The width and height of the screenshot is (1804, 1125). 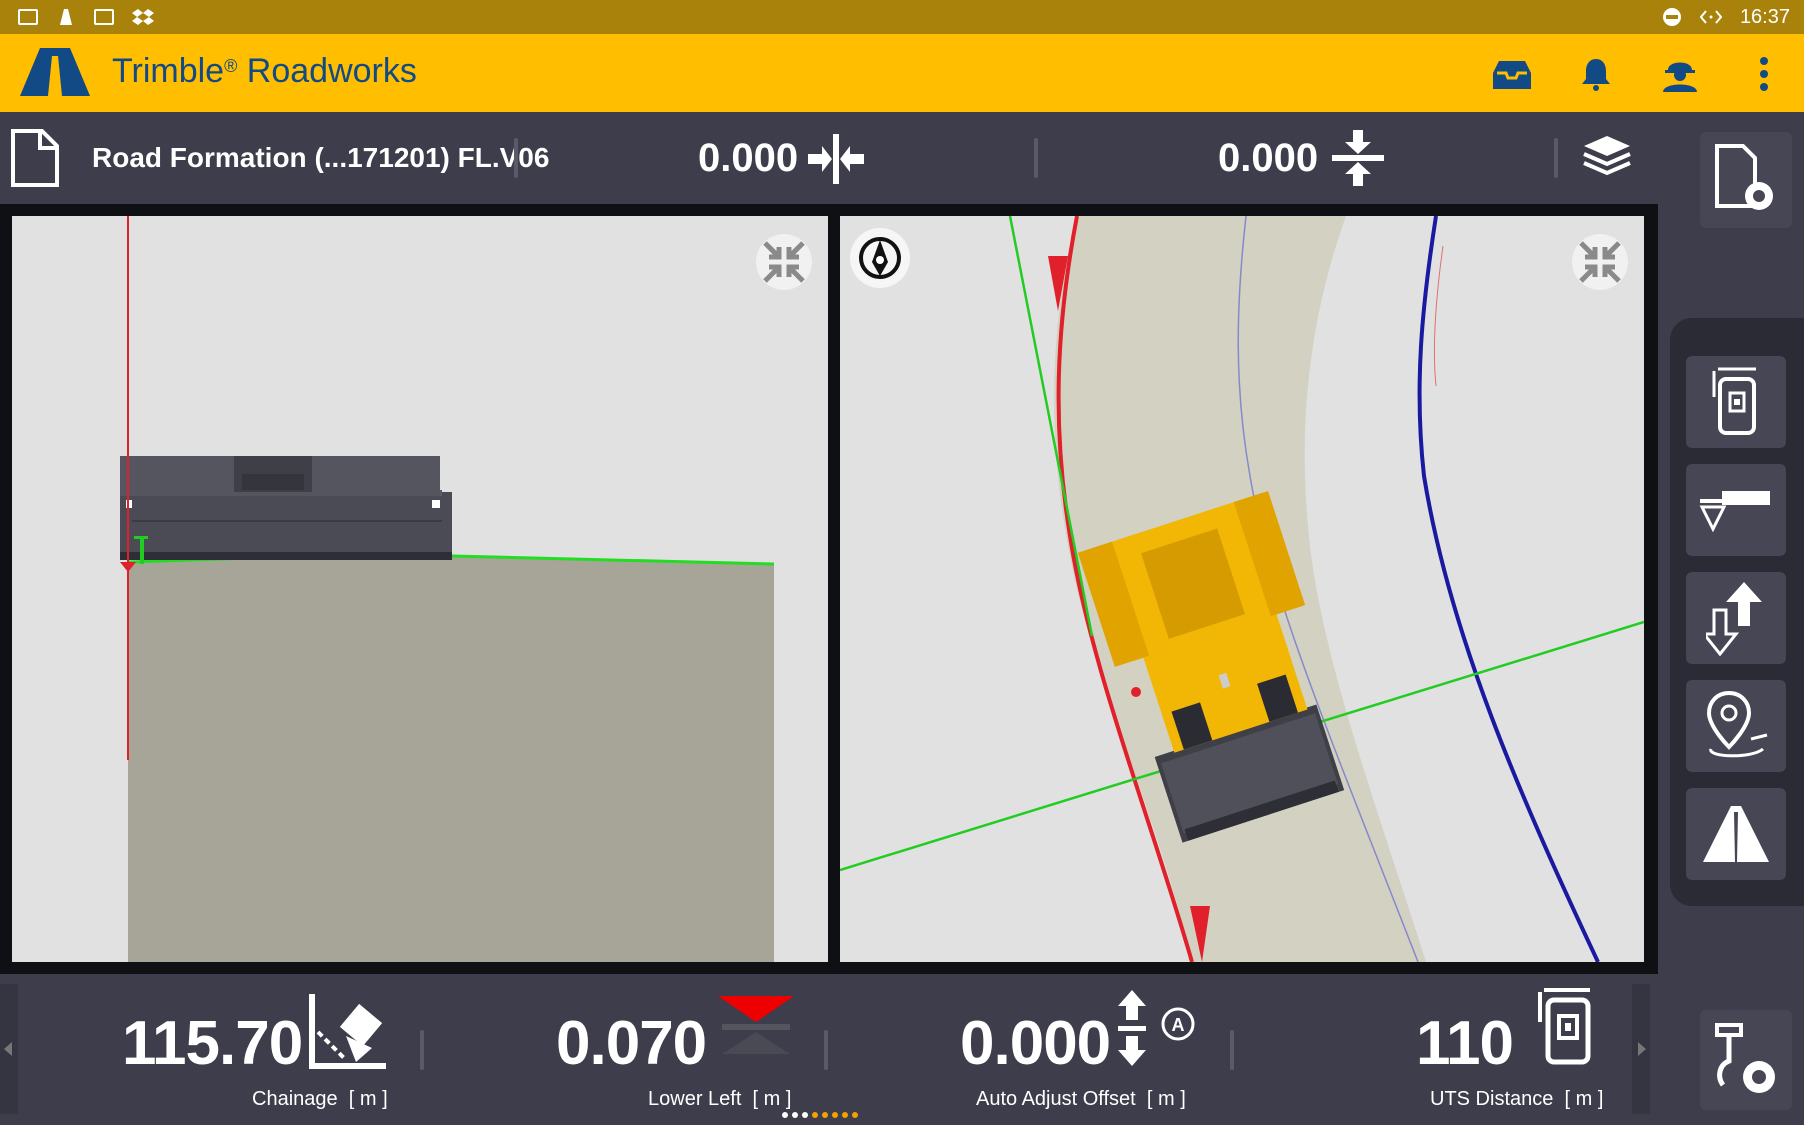 I want to click on horizontal-offset-icon, so click(x=836, y=159).